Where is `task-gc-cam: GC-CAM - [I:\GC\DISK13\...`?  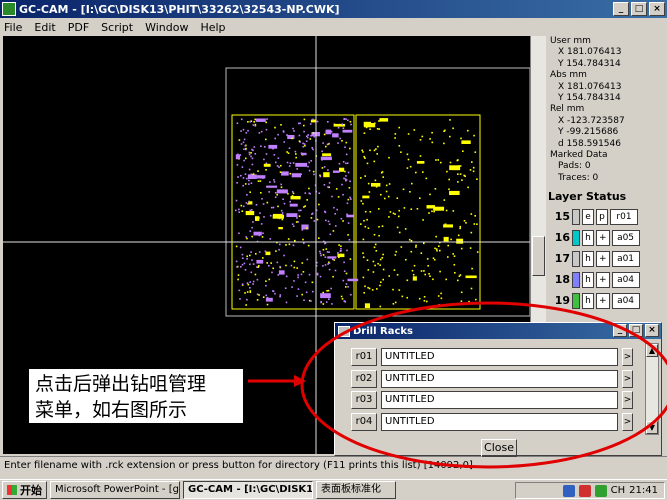
task-gc-cam: GC-CAM - [I:\GC\DISK13\... is located at coordinates (248, 490).